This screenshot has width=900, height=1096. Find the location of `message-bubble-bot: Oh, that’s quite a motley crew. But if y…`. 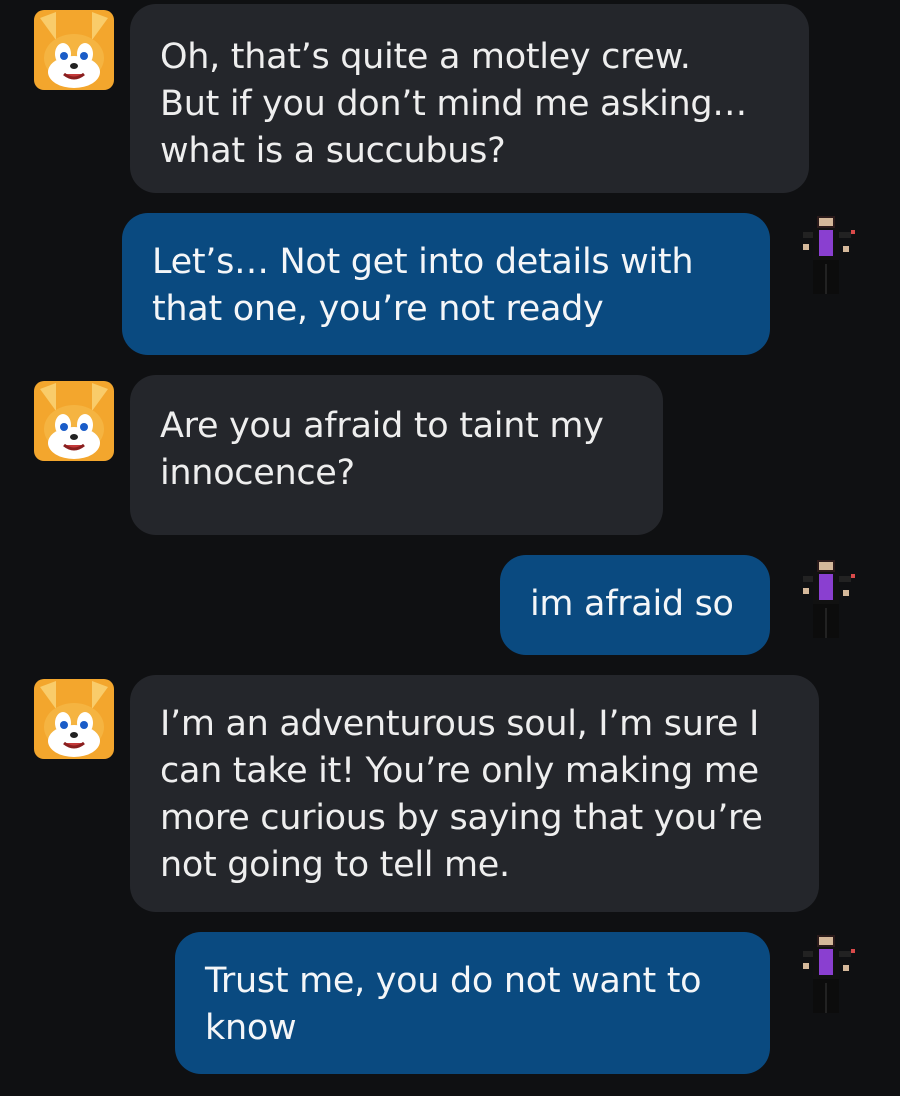

message-bubble-bot: Oh, that’s quite a motley crew. But if y… is located at coordinates (469, 98).